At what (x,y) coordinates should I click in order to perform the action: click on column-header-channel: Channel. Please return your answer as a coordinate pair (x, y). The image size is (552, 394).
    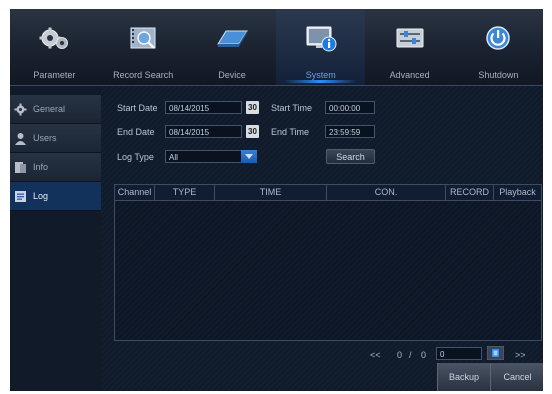
    Looking at the image, I should click on (135, 192).